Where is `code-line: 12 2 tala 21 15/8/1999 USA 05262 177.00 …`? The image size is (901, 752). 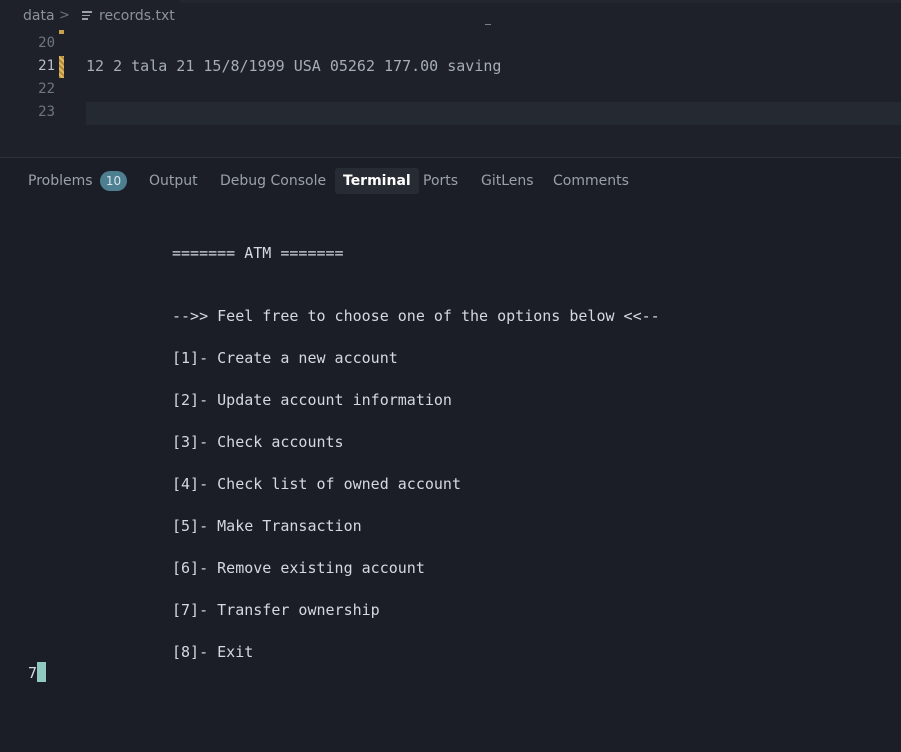 code-line: 12 2 tala 21 15/8/1999 USA 05262 177.00 … is located at coordinates (293, 66).